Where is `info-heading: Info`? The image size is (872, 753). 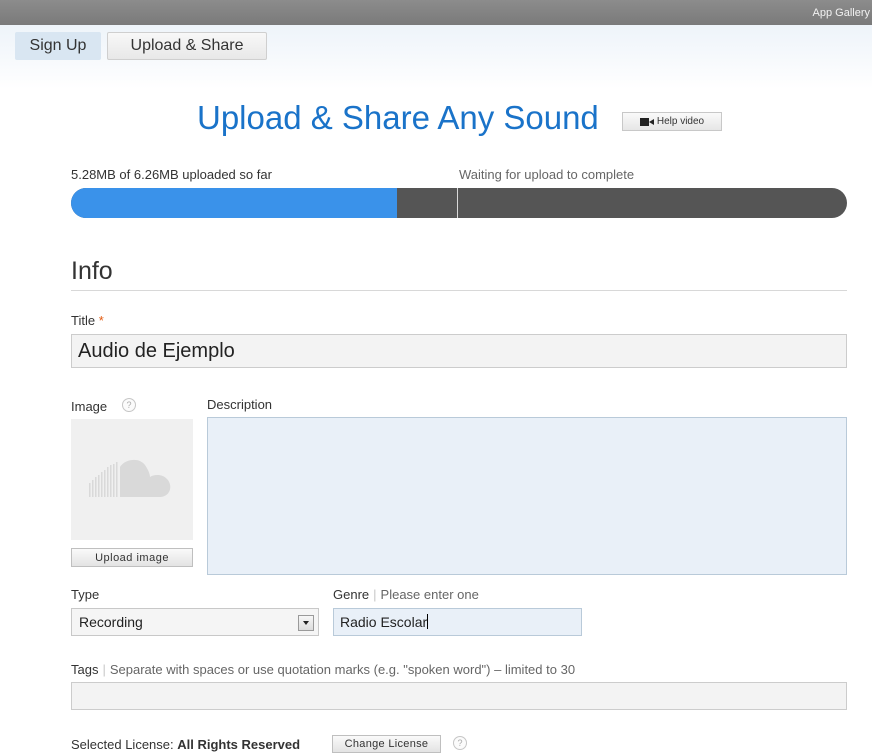
info-heading: Info is located at coordinates (92, 271).